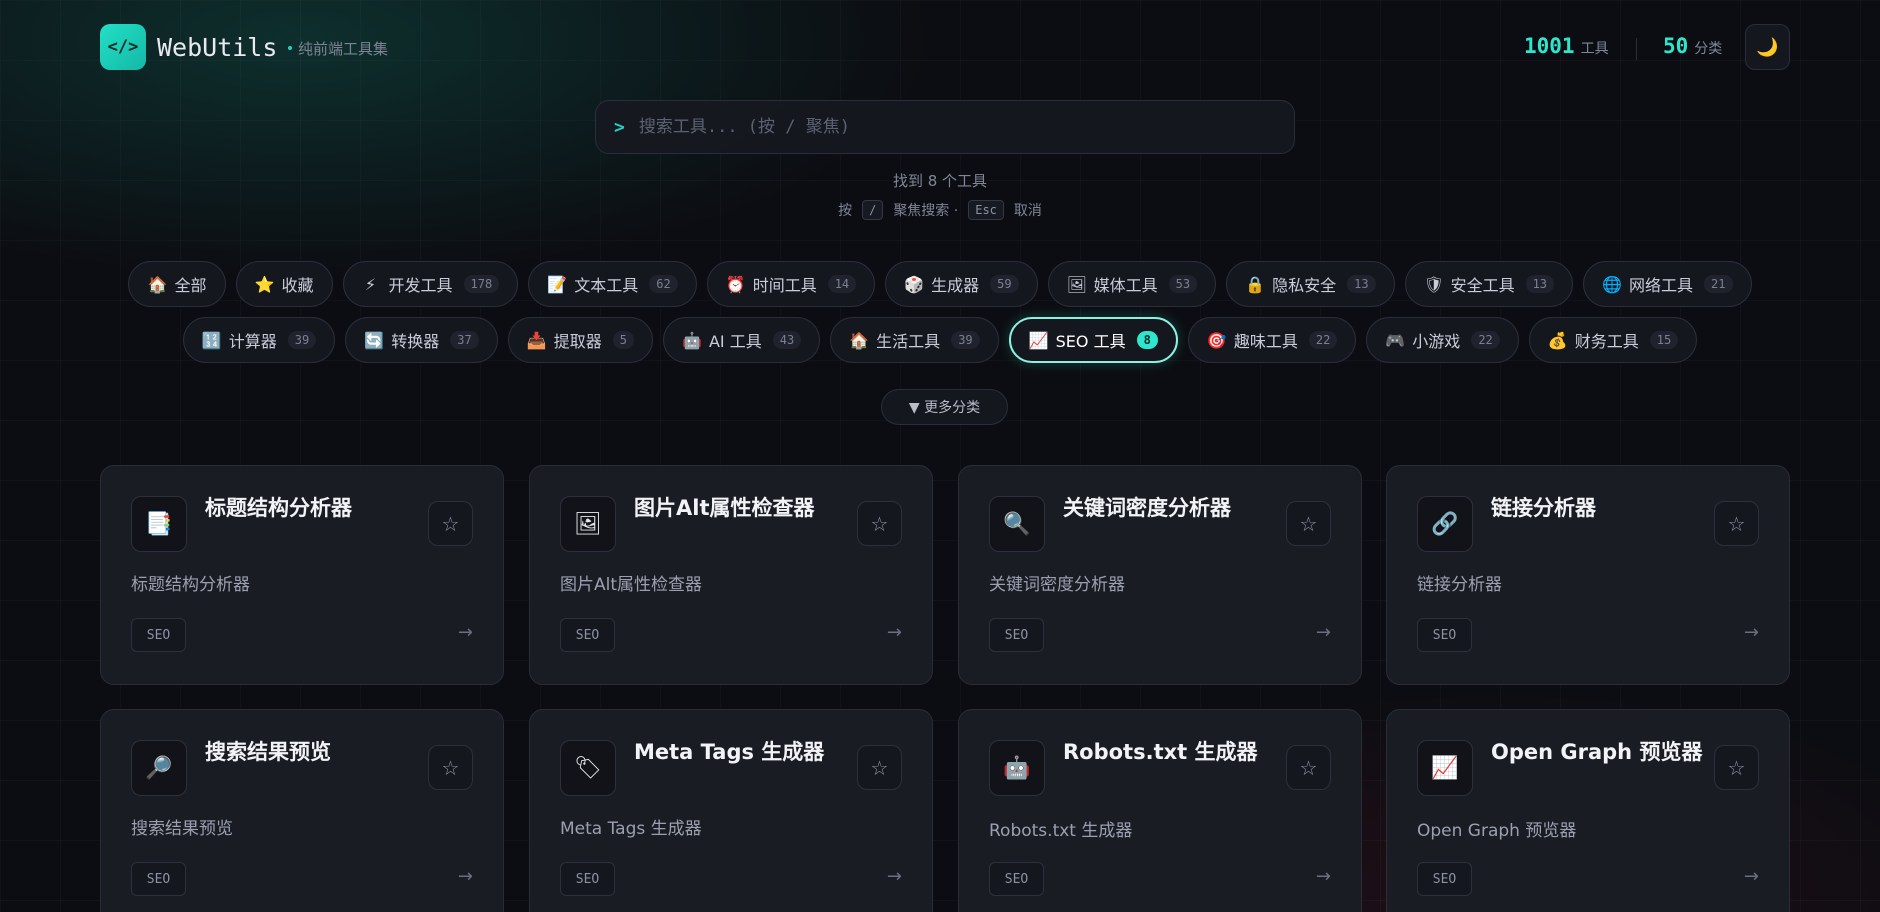 The image size is (1880, 912). I want to click on keyboard-hints: 按 / 聚焦搜索 · Esc 取消, so click(940, 210).